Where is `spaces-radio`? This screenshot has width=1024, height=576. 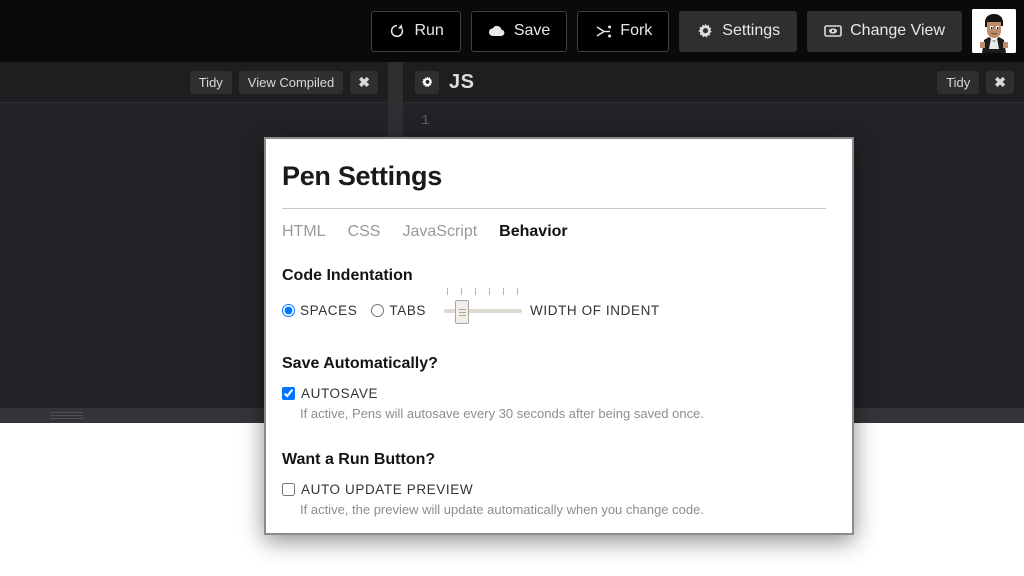
spaces-radio is located at coordinates (288, 310).